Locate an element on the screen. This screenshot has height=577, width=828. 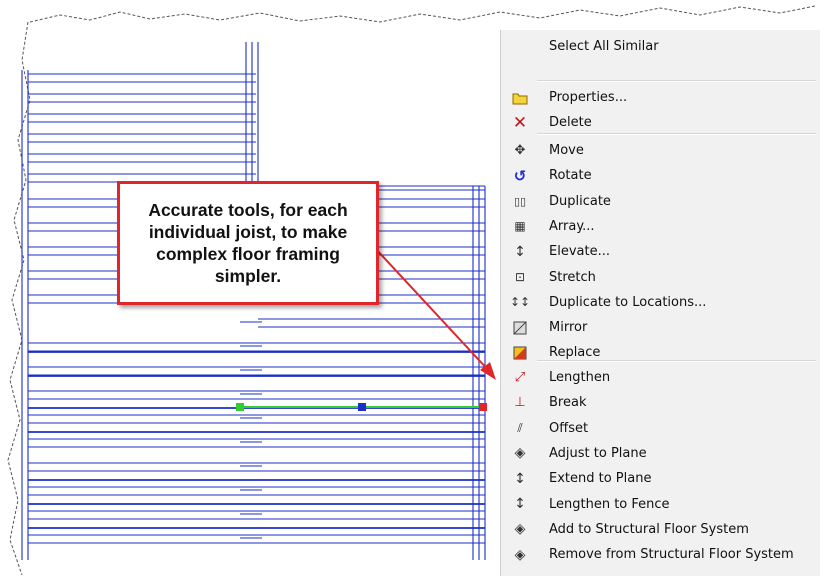
menu-icon-blank is located at coordinates (520, 47).